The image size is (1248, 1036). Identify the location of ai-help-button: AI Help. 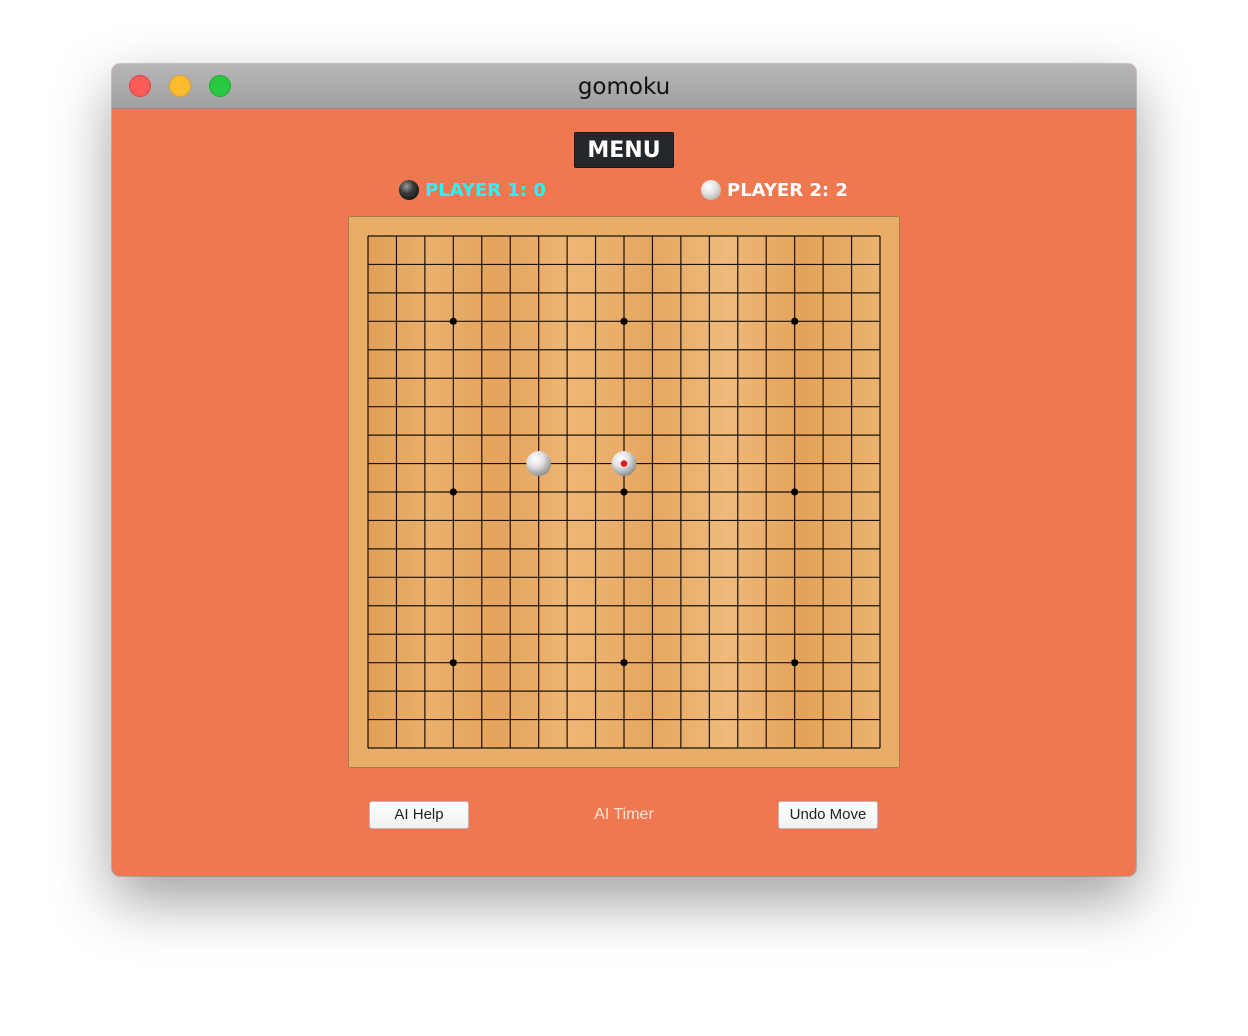
(419, 815).